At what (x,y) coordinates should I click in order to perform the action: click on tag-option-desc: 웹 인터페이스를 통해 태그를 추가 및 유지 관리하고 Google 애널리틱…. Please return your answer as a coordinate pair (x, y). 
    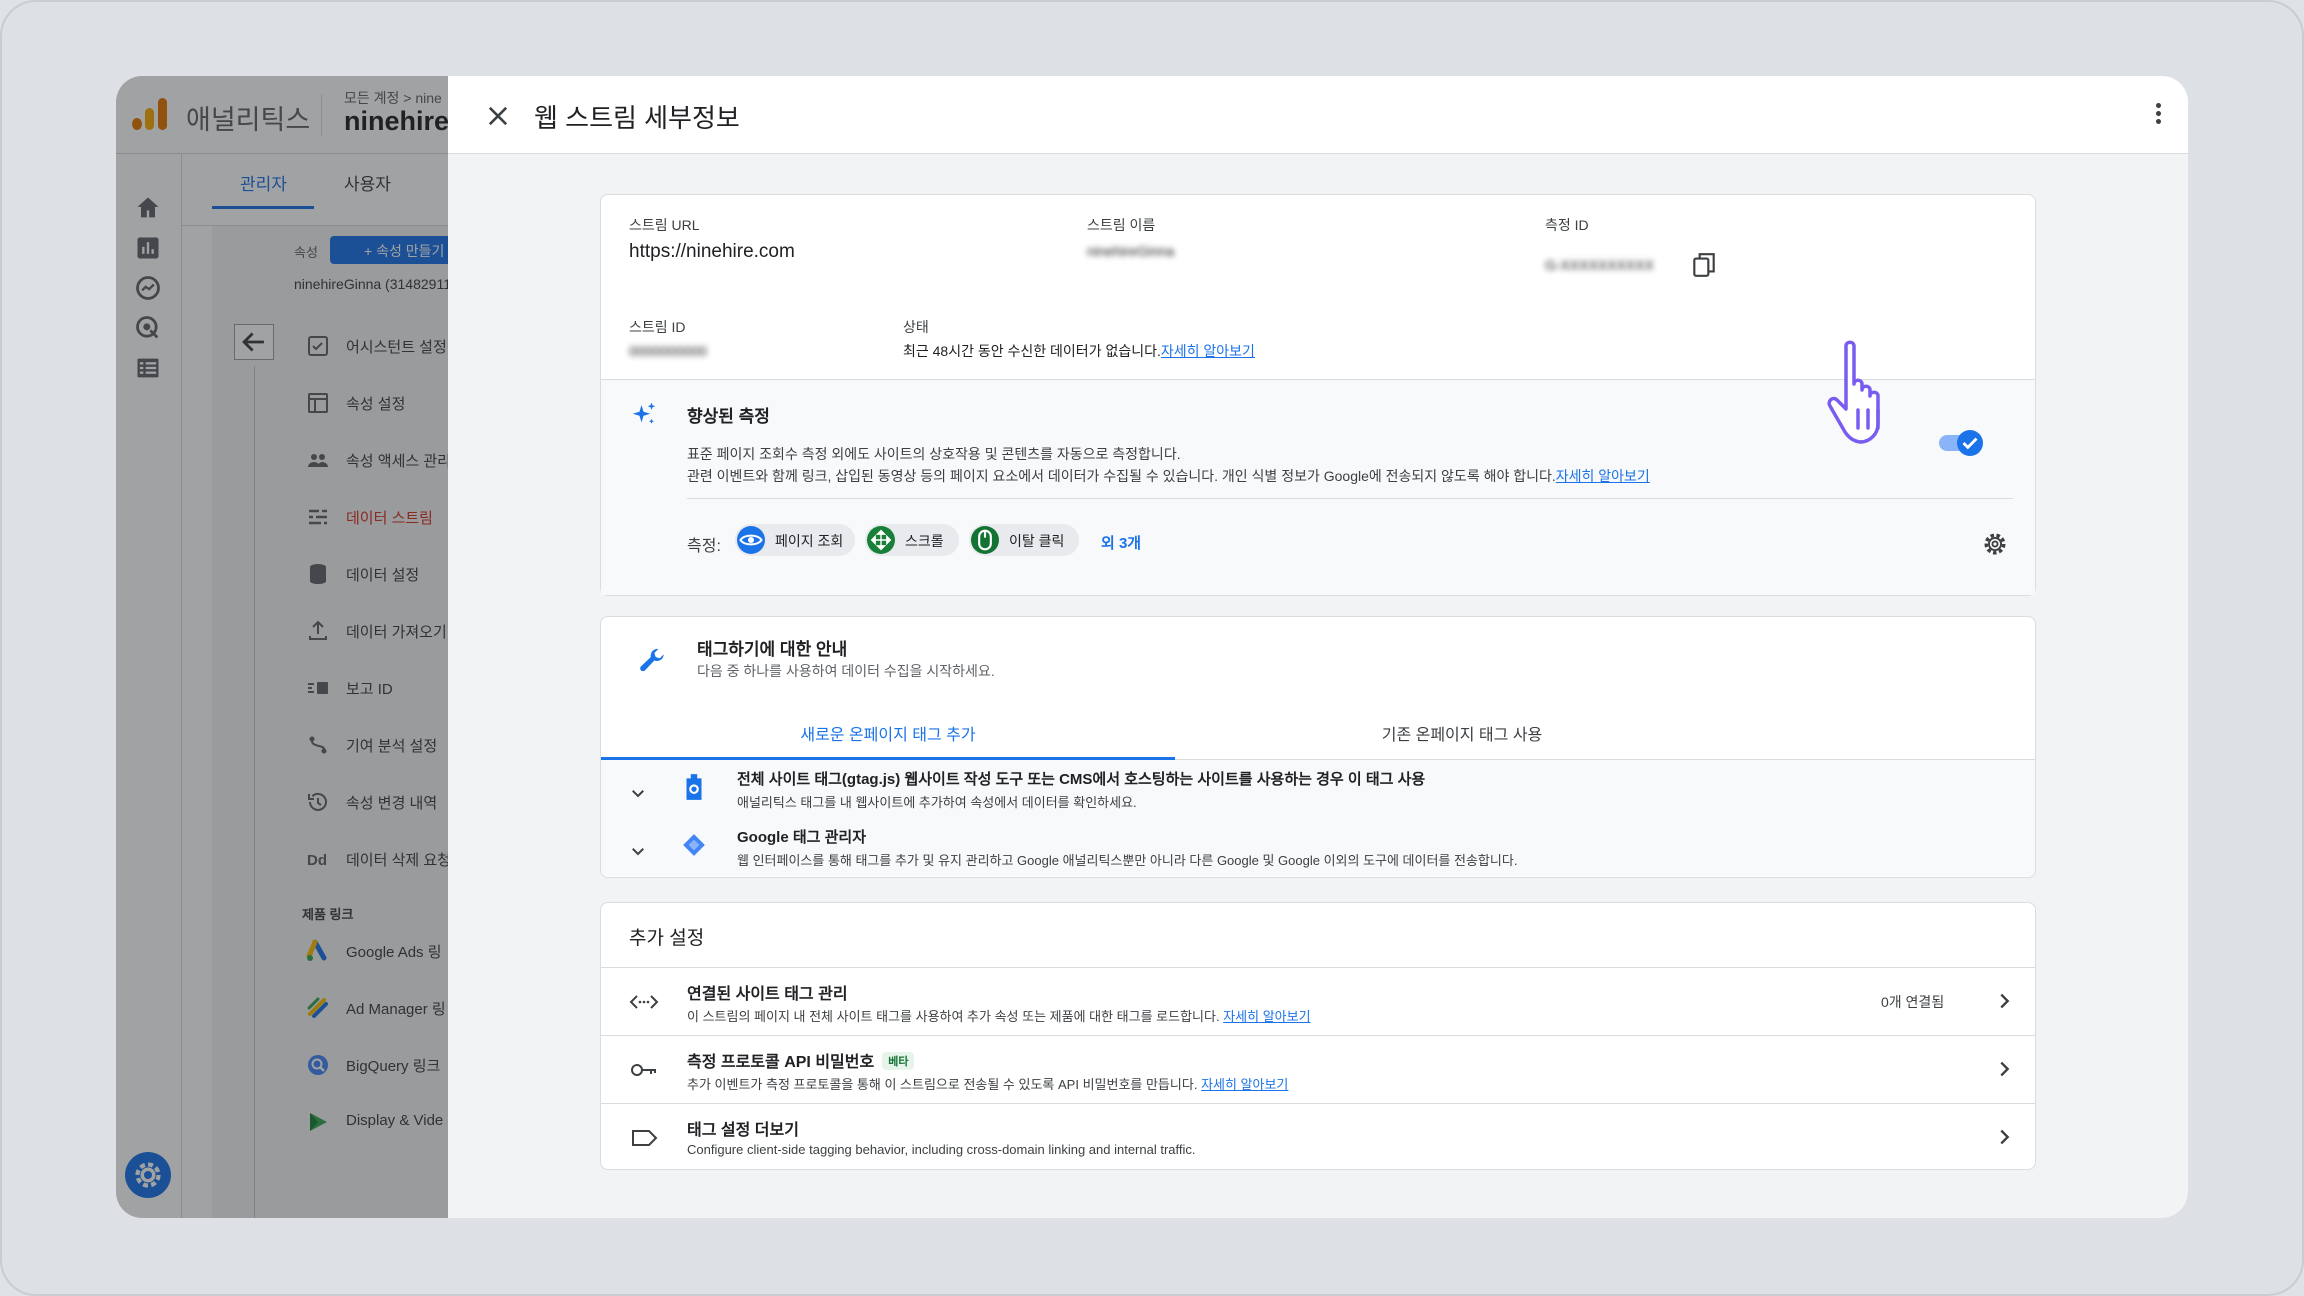
    Looking at the image, I should click on (1127, 860).